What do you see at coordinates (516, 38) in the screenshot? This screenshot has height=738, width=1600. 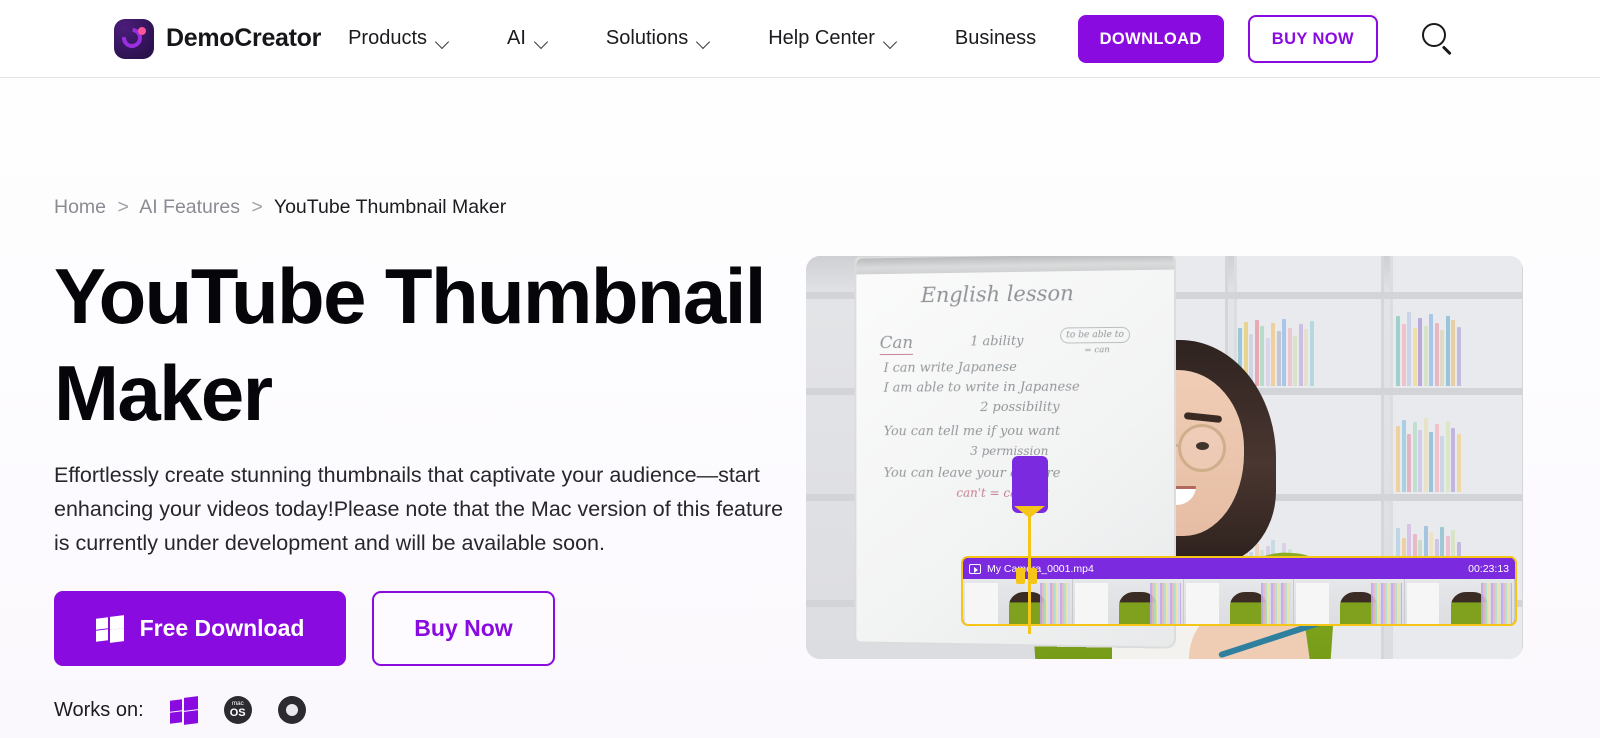 I see `nav-item-label: AI` at bounding box center [516, 38].